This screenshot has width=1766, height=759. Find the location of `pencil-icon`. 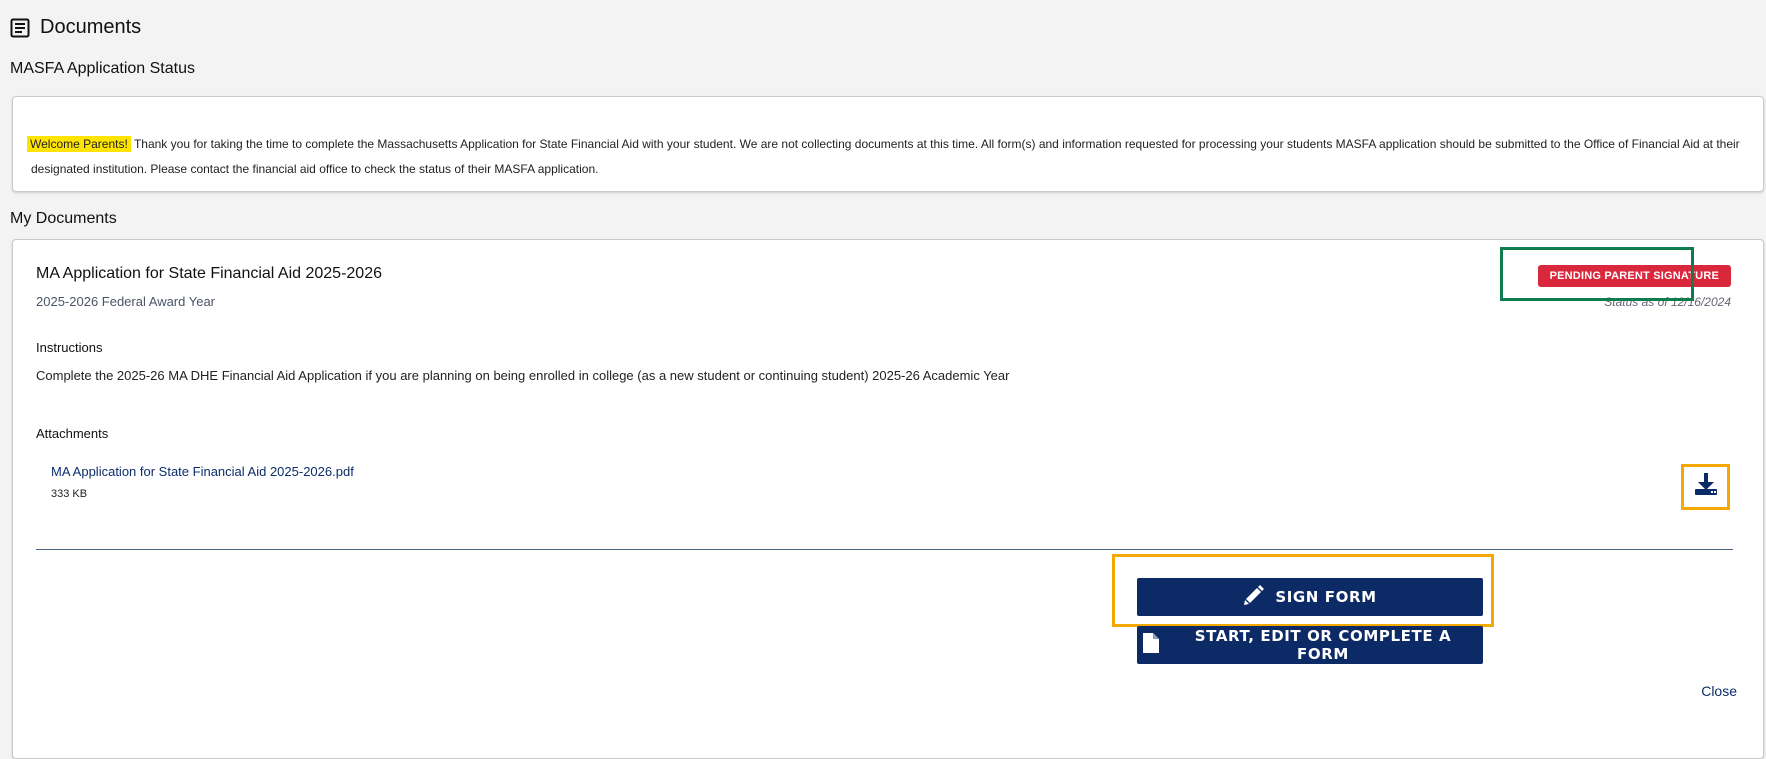

pencil-icon is located at coordinates (1254, 597).